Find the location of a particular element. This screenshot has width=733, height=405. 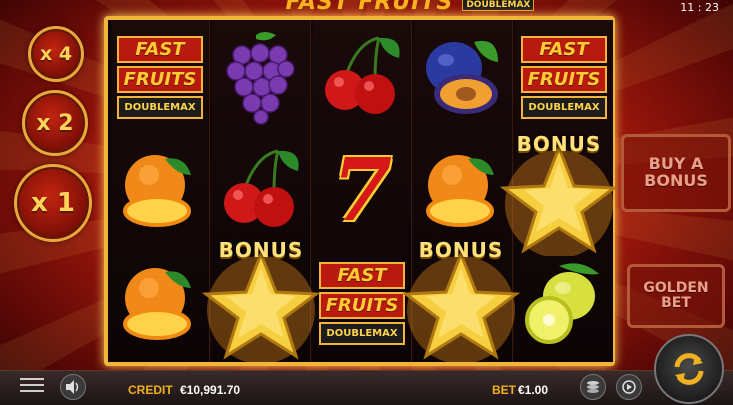

lemon-icon is located at coordinates (562, 303).